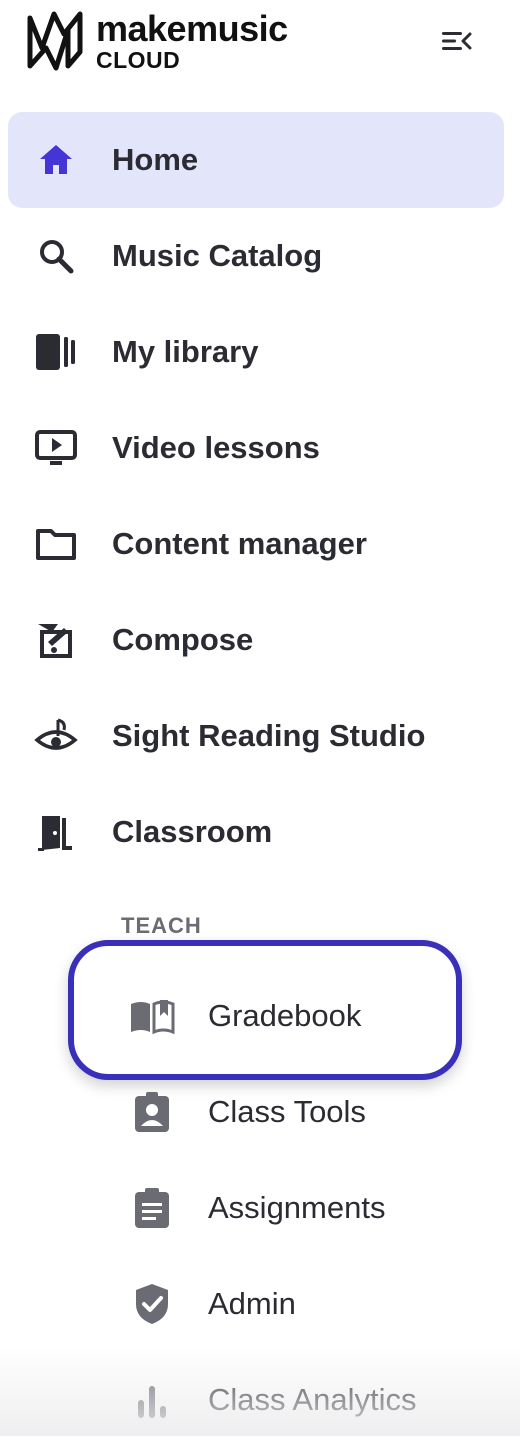 This screenshot has height=1448, width=520. I want to click on door-icon, so click(56, 832).